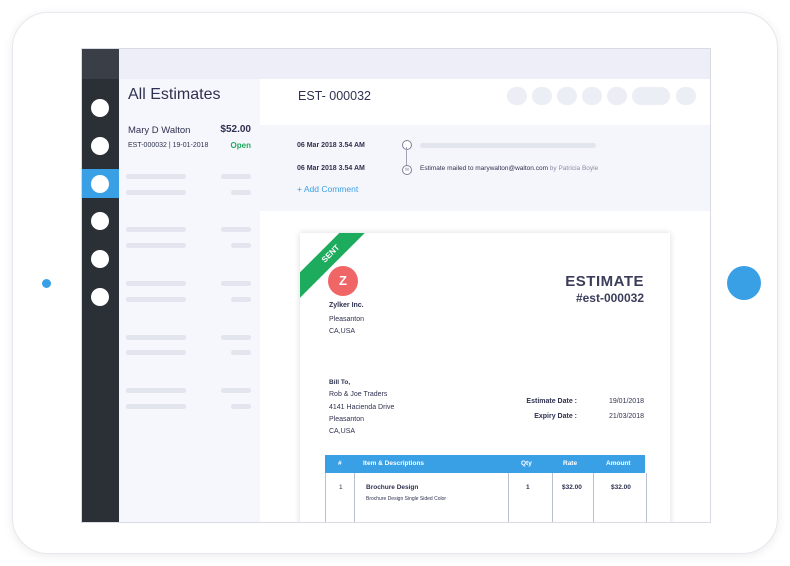 The width and height of the screenshot is (790, 566). I want to click on activity-placeholder, so click(508, 145).